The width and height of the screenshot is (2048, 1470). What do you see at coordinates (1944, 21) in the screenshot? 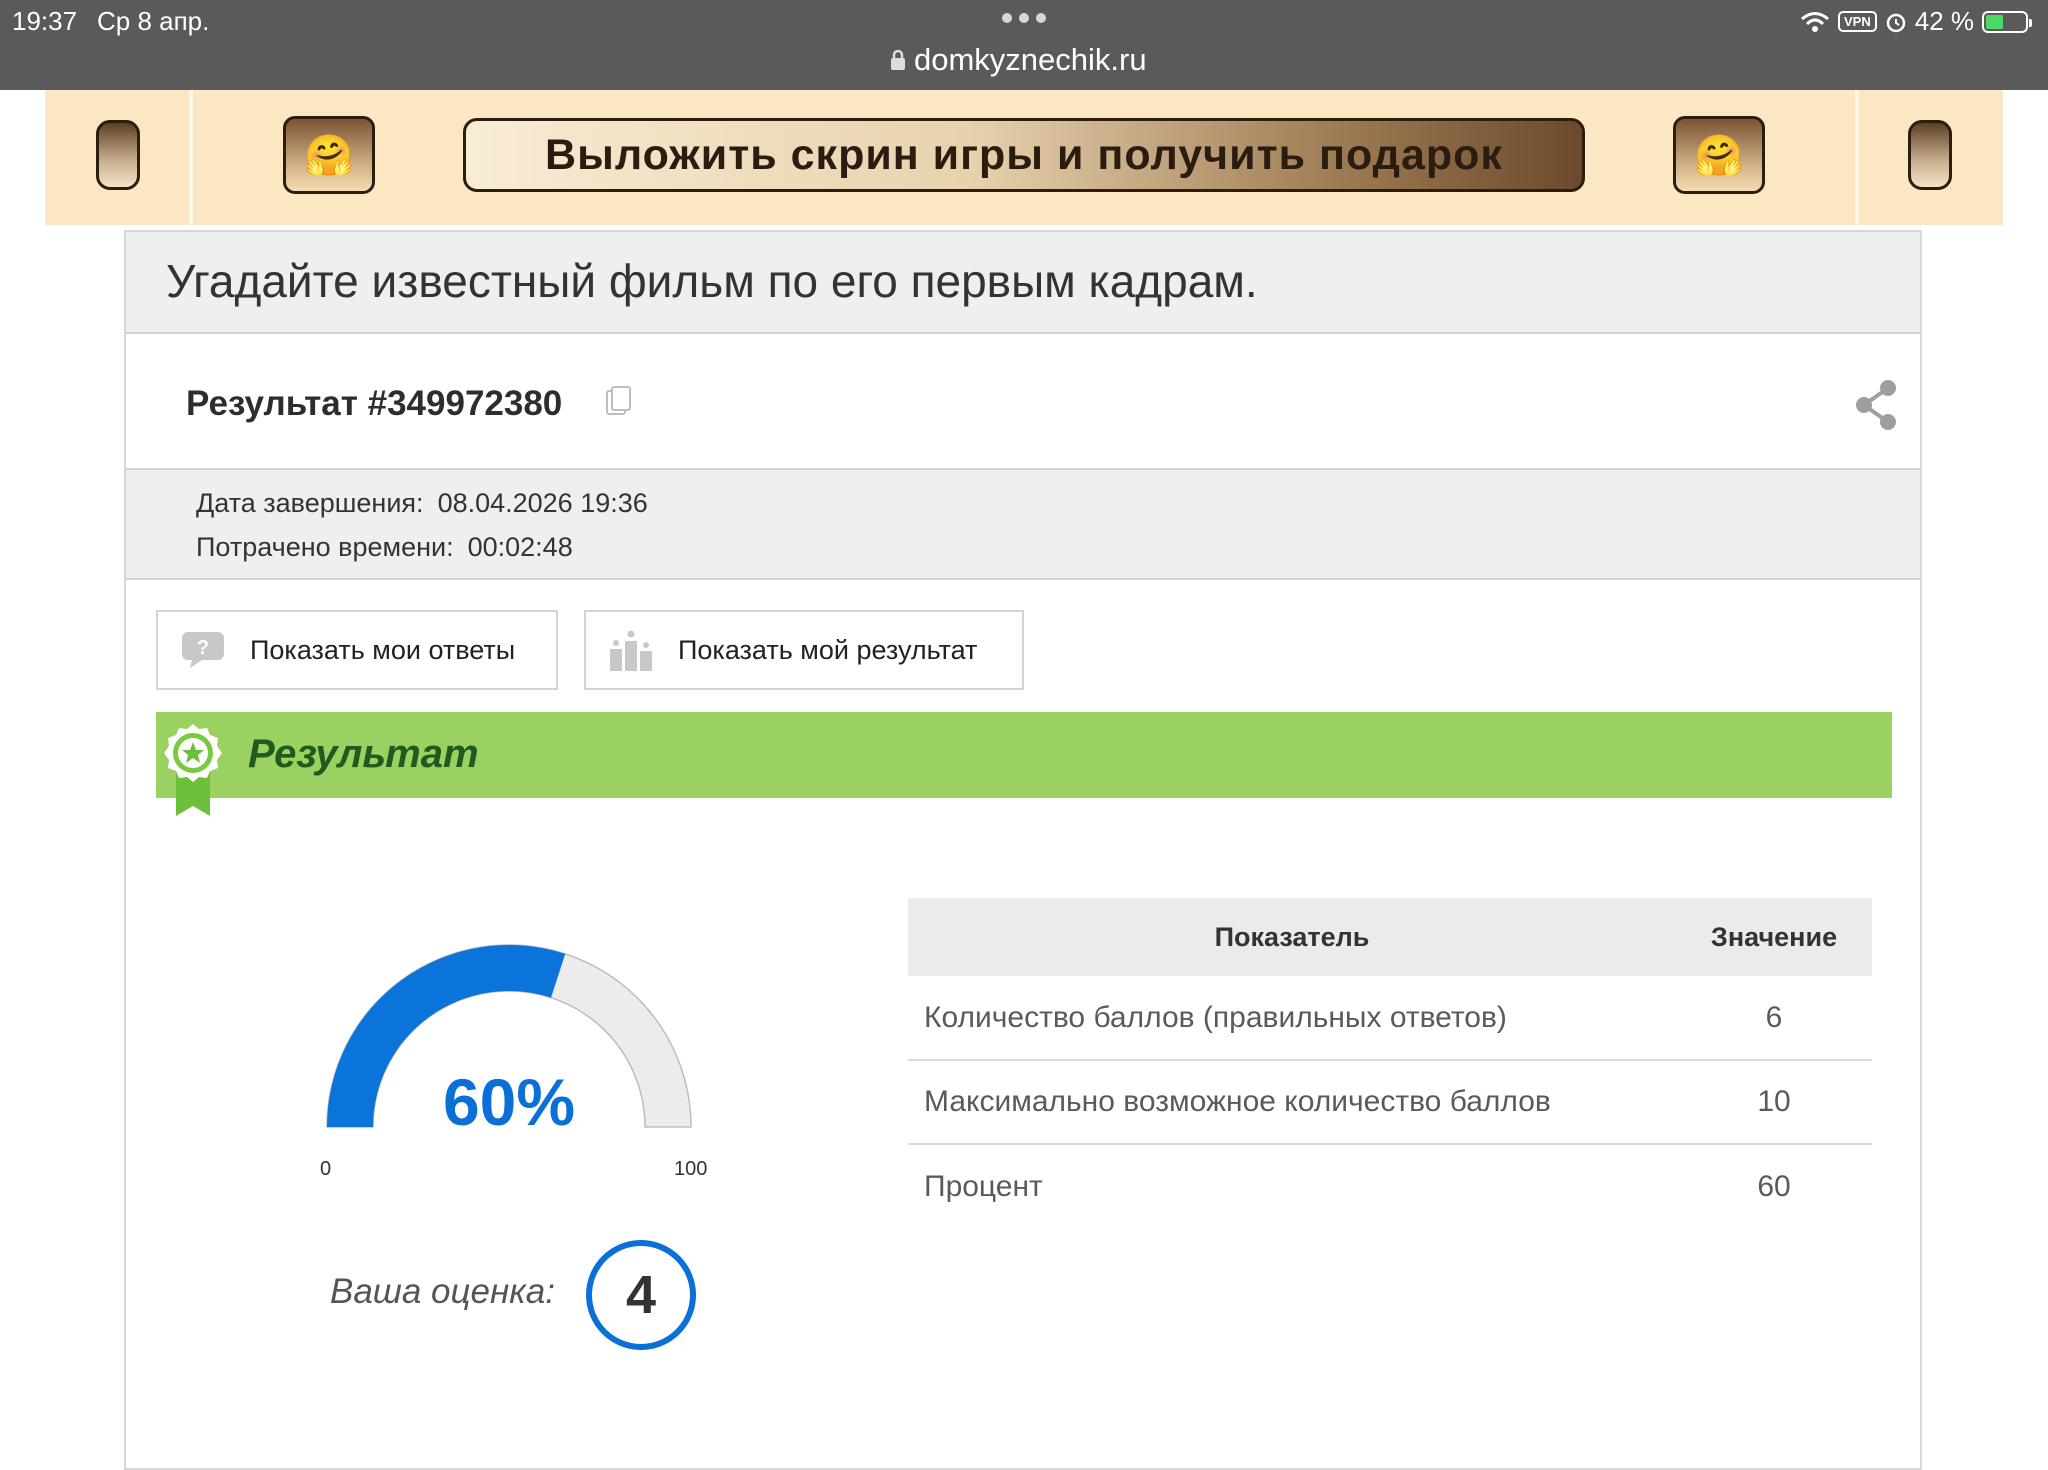
I see `battery-percent: 42 %` at bounding box center [1944, 21].